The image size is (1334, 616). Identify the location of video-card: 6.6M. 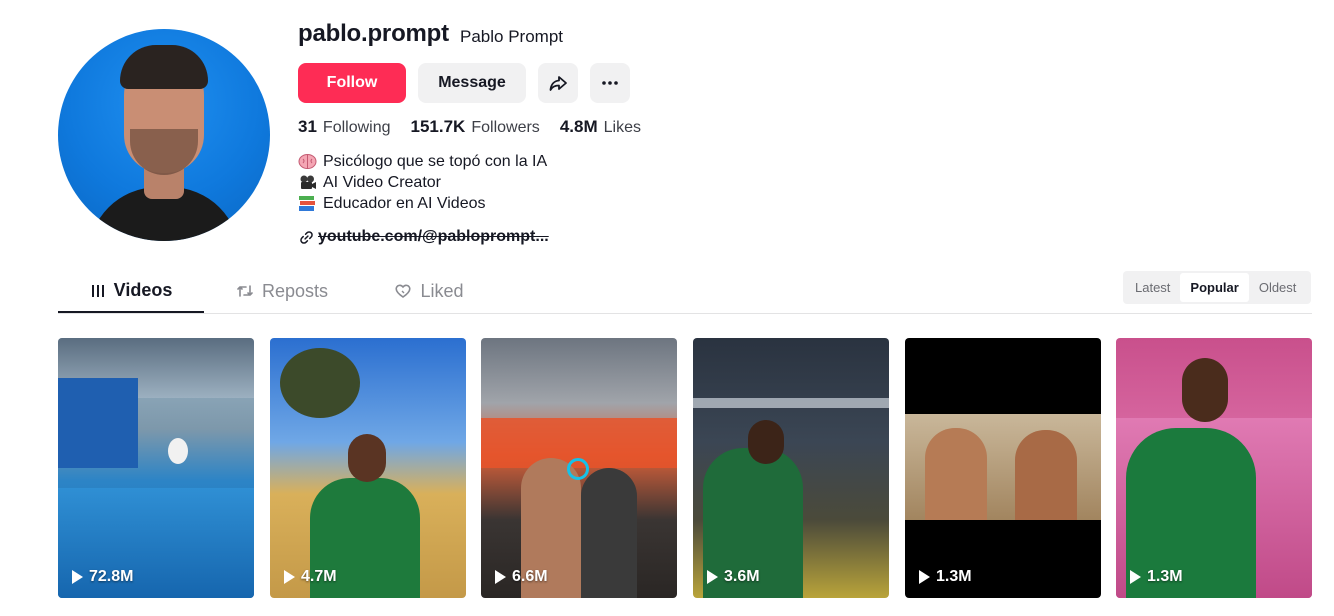
(579, 468).